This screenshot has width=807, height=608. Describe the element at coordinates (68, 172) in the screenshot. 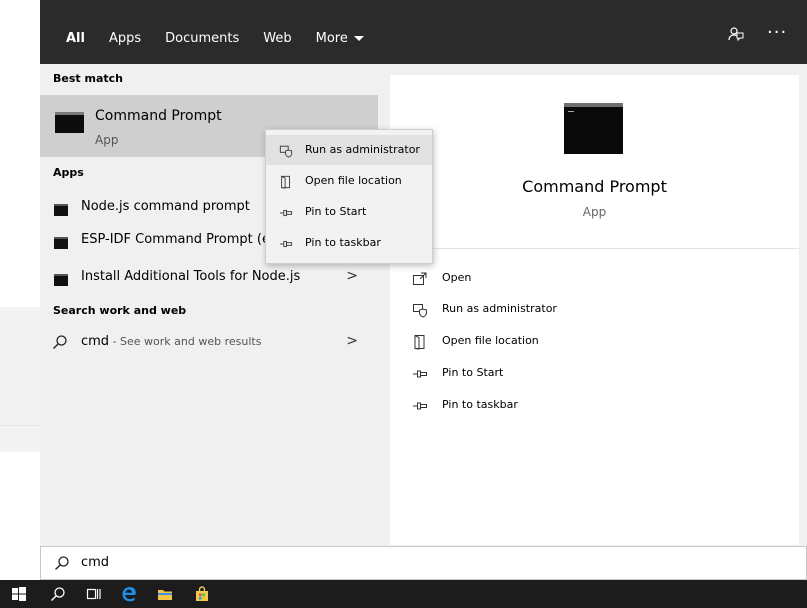

I see `apps-heading: Apps` at that location.